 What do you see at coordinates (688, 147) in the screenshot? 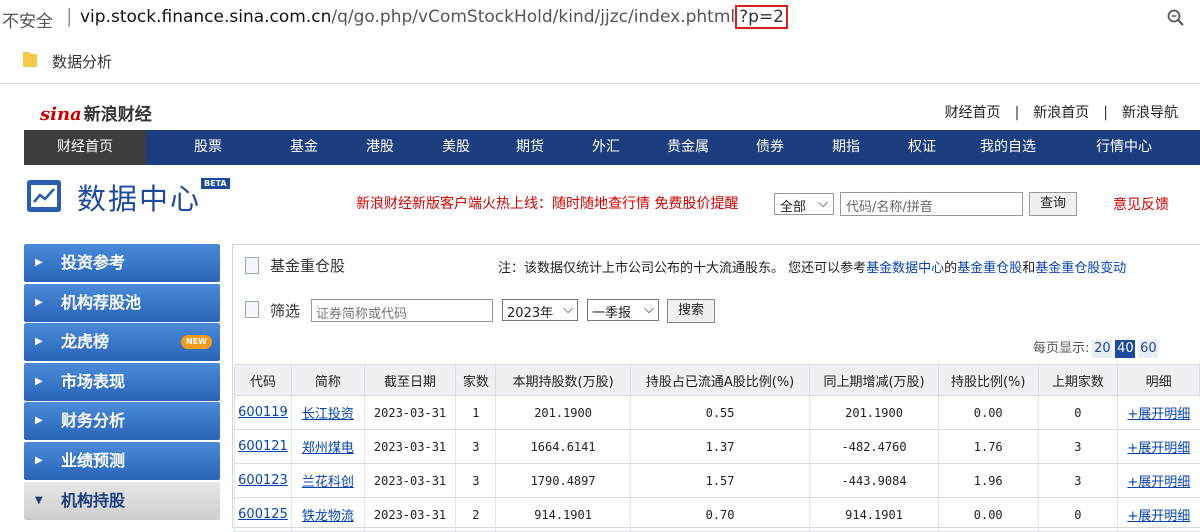
I see `nav-item-metals: 贵金属` at bounding box center [688, 147].